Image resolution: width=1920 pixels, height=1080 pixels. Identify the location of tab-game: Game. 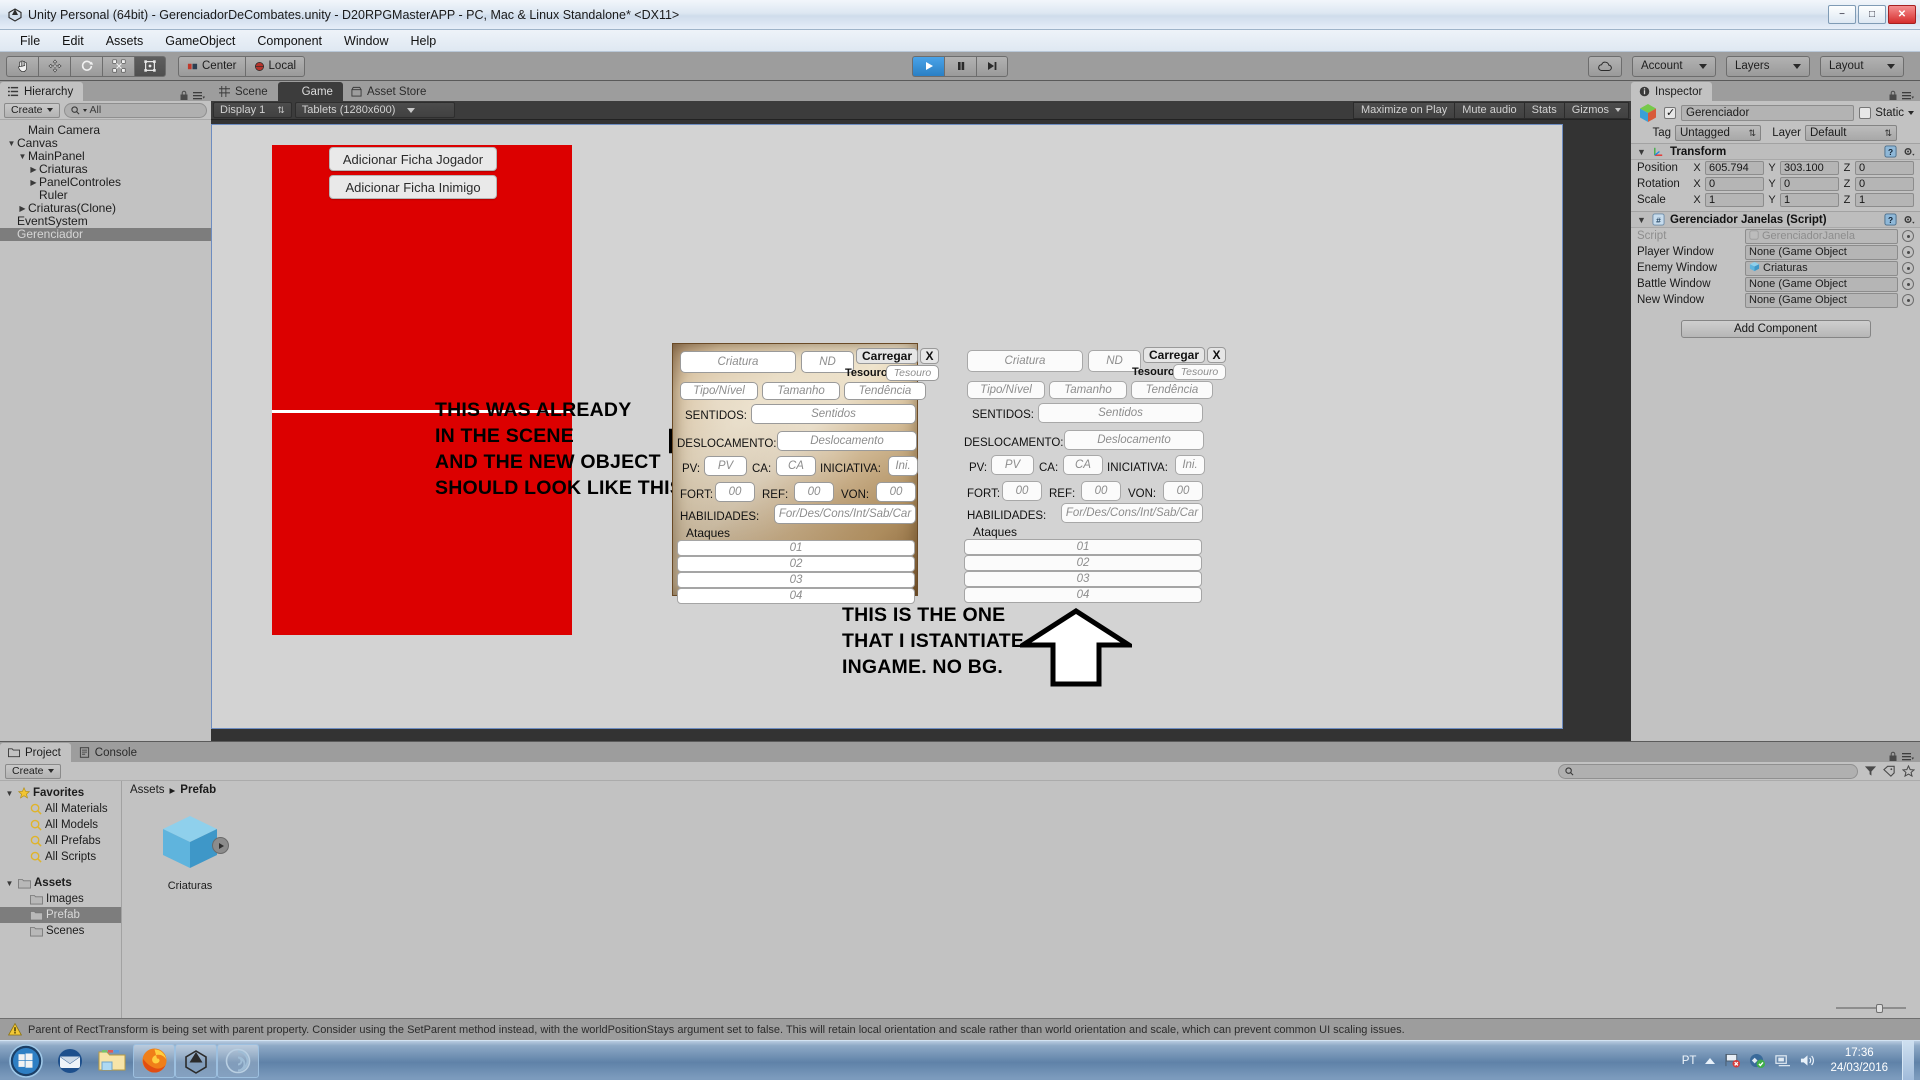
(310, 91).